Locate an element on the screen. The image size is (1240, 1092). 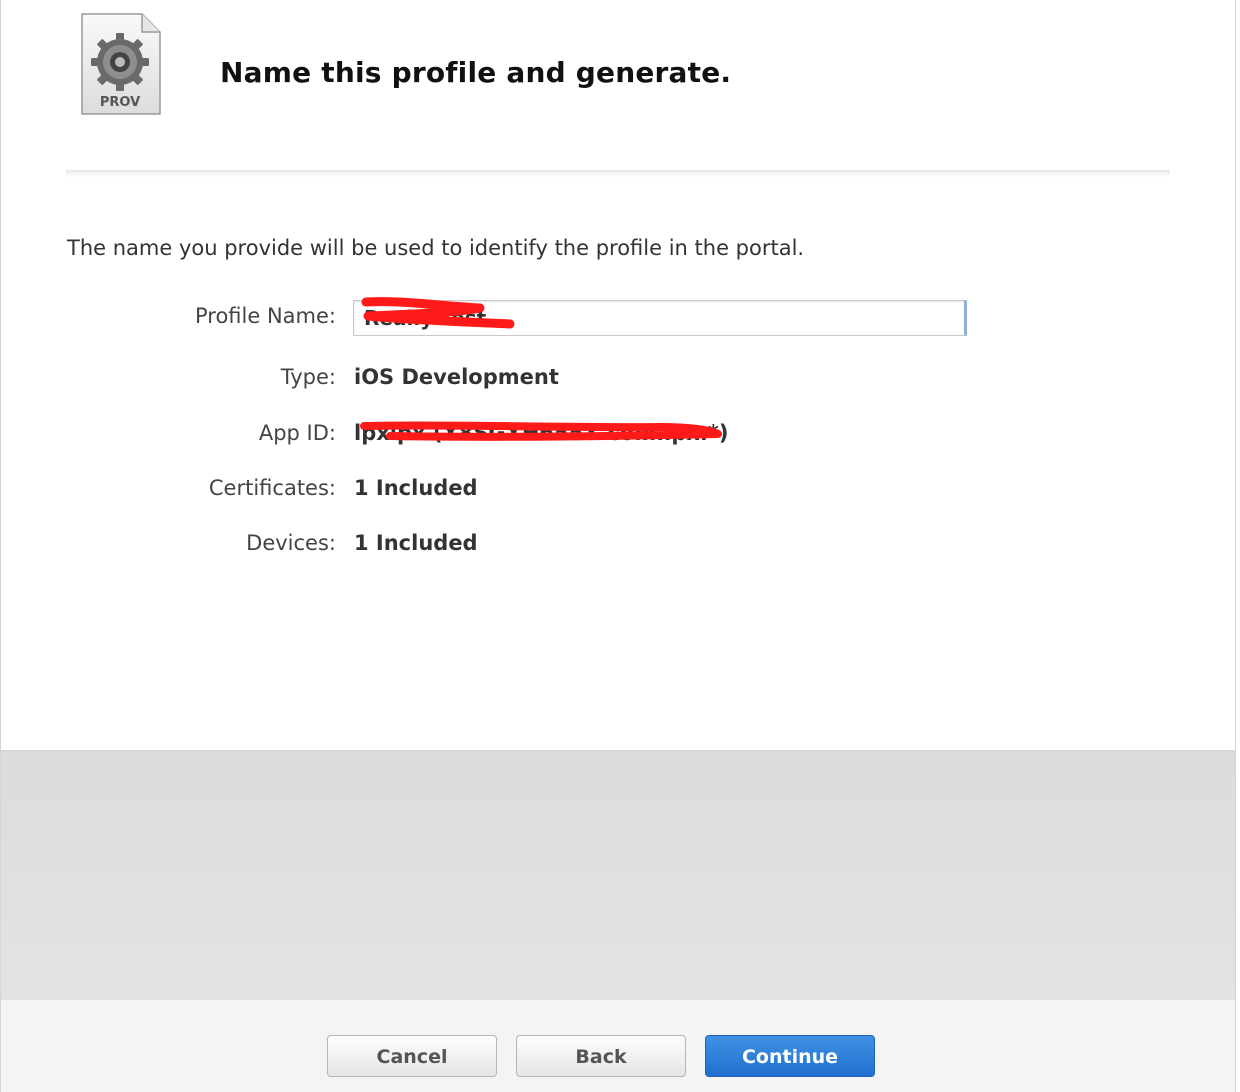
app-id-row: App ID: lpxlpx (X8SGXH655X.com.lpx.*) is located at coordinates (500, 433).